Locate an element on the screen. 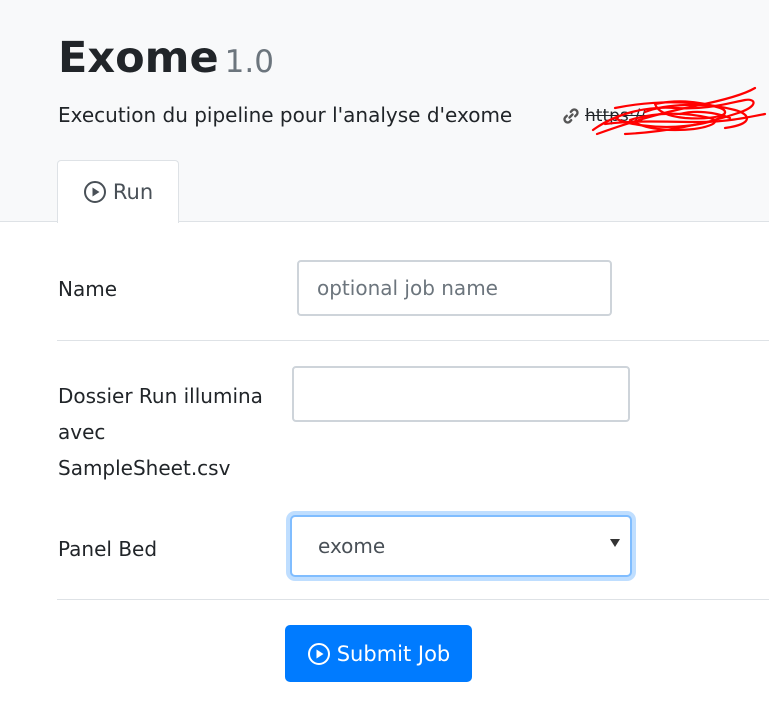 This screenshot has width=769, height=702. page-title: Exome 1.0 is located at coordinates (166, 60).